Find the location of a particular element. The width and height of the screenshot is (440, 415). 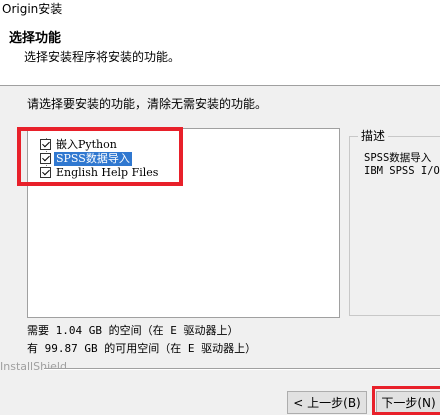

feature-item-english-help: English Help Files is located at coordinates (100, 172).